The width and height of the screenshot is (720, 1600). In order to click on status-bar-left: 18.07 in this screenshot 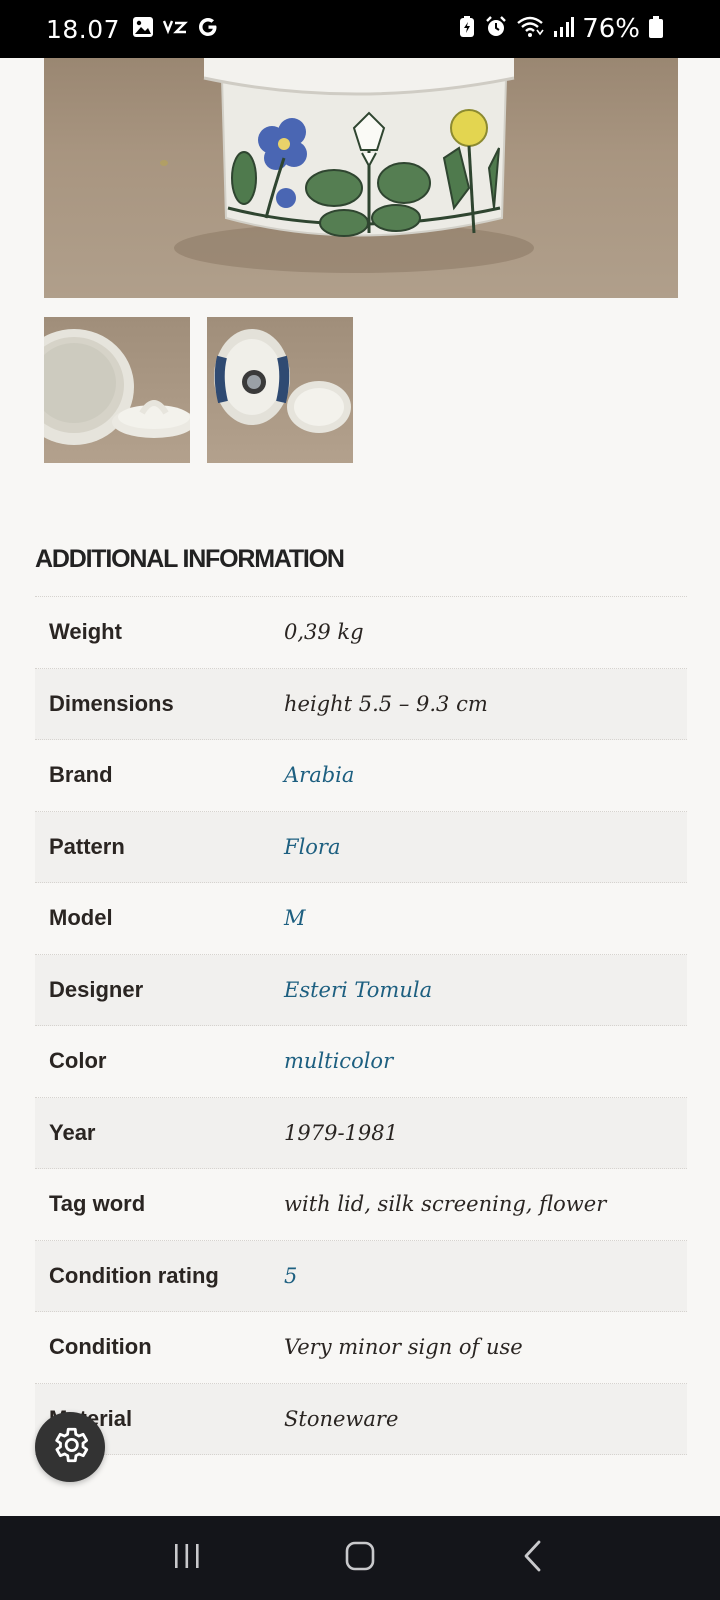, I will do `click(133, 29)`.